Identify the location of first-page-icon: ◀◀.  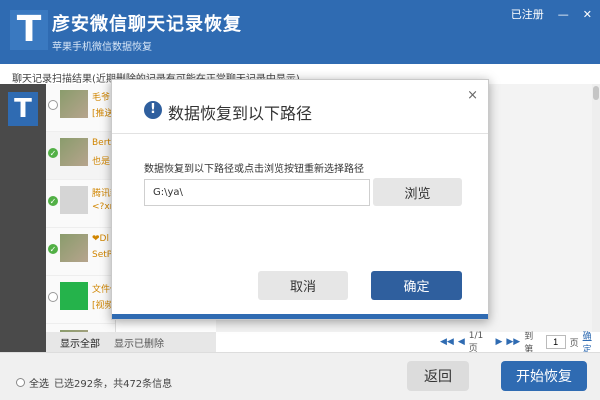
(447, 342).